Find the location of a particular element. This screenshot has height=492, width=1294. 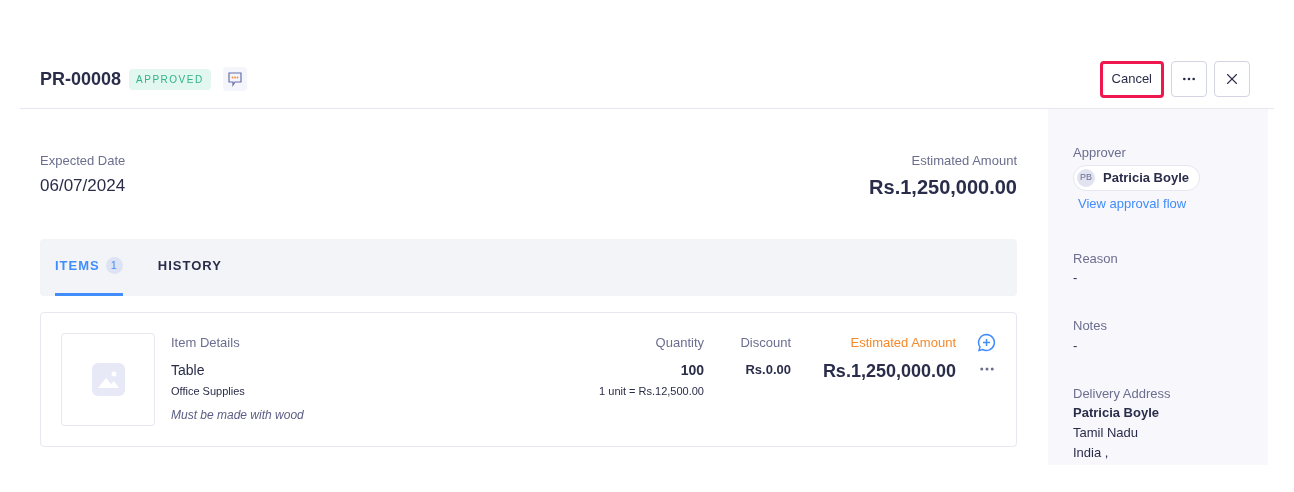

unit-price: 1 unit = Rs.12,500.00 is located at coordinates (651, 391).